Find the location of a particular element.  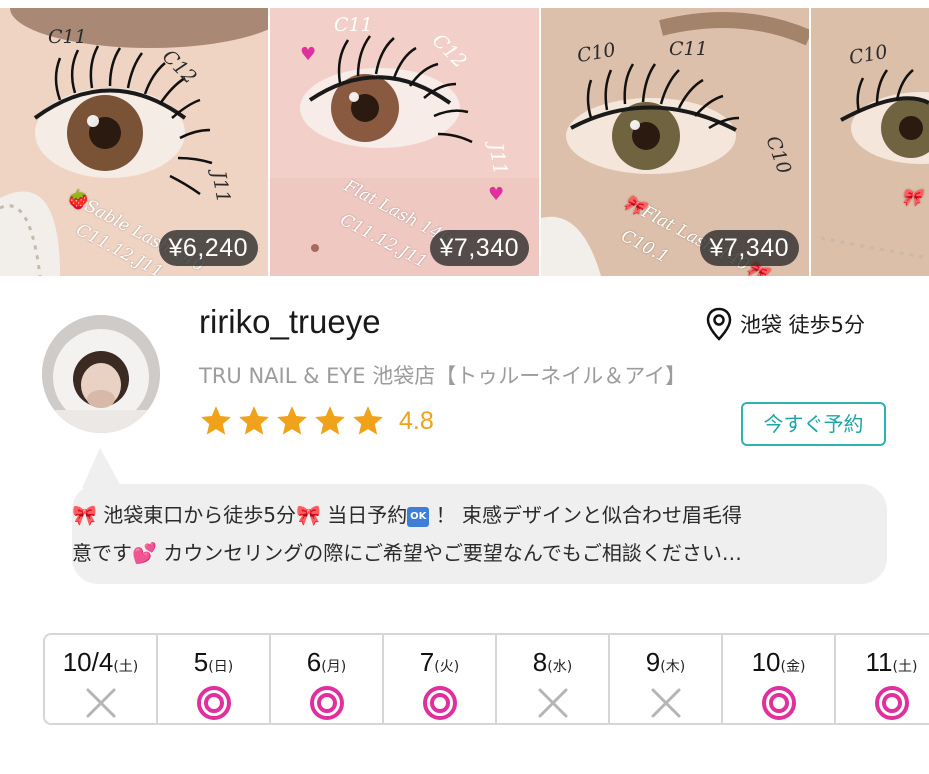

day-label: 9(木) is located at coordinates (665, 662).